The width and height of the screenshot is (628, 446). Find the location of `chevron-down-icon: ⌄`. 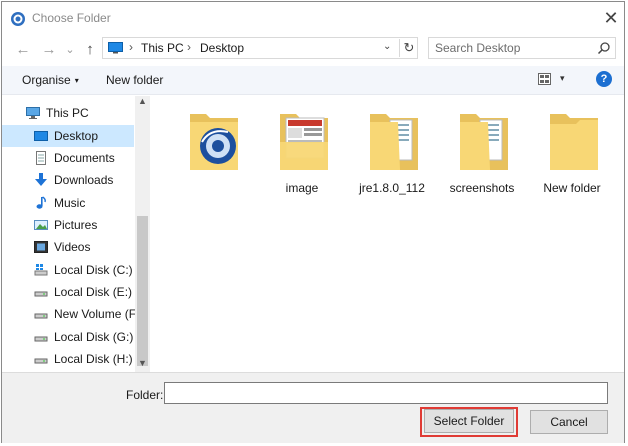

chevron-down-icon: ⌄ is located at coordinates (387, 46).